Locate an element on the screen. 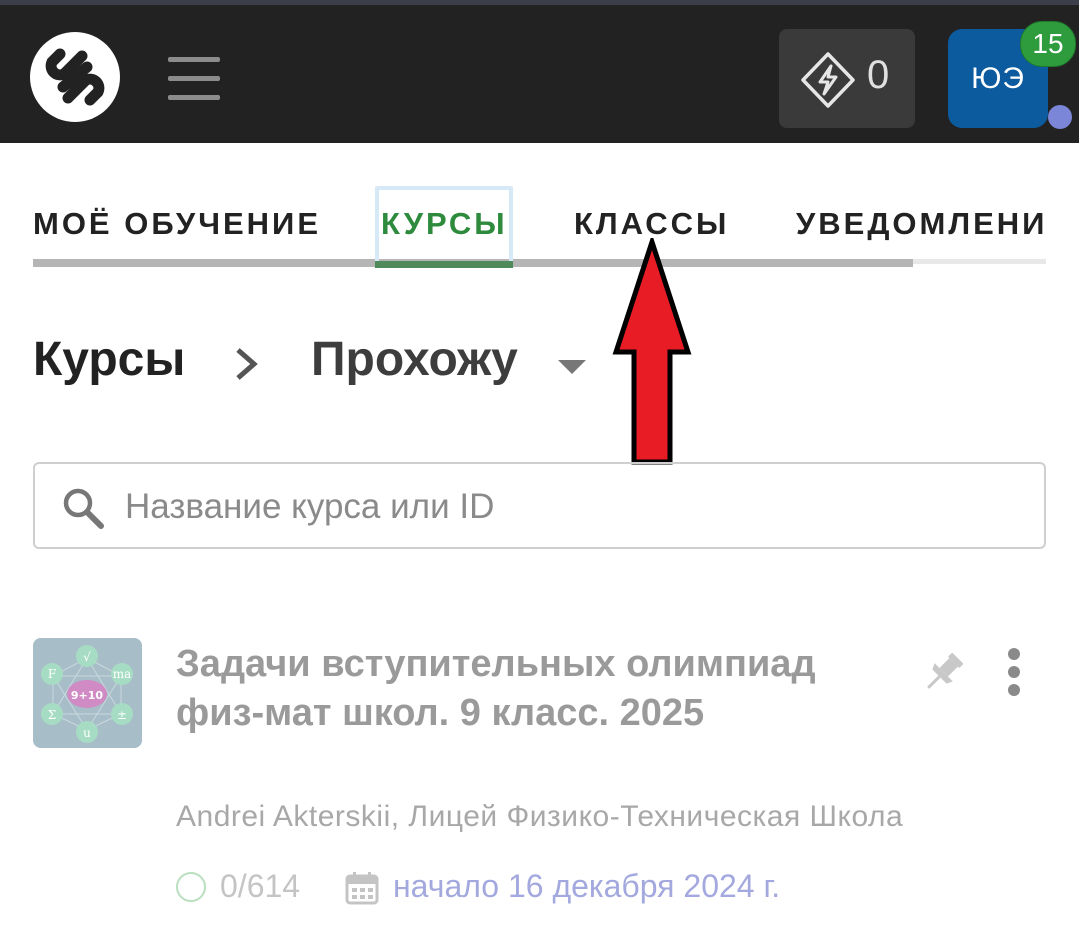 The height and width of the screenshot is (929, 1079). tab-classes: КЛАССЫ is located at coordinates (651, 224).